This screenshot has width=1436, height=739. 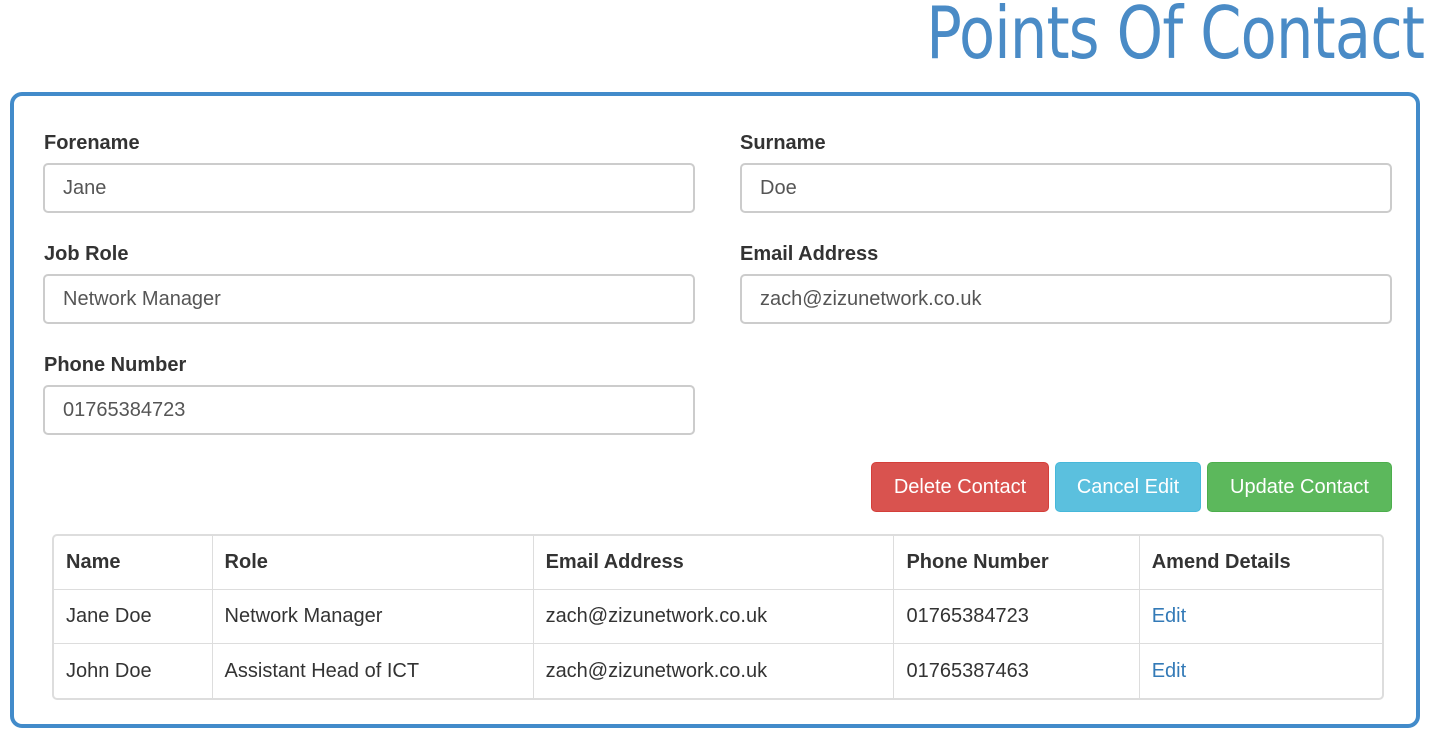 What do you see at coordinates (369, 299) in the screenshot?
I see `job-role-input` at bounding box center [369, 299].